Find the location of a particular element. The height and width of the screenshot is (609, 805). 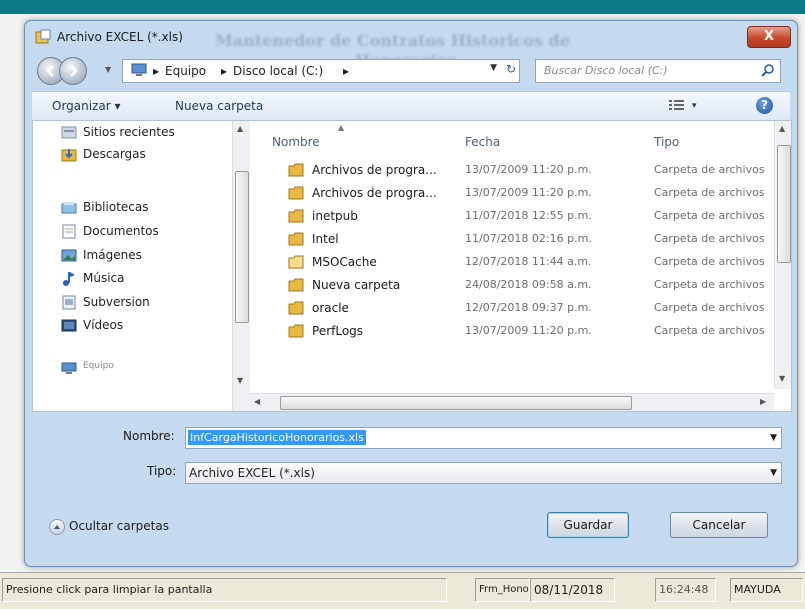

breadcrumb-disco-local: Disco local (C:) is located at coordinates (278, 71).